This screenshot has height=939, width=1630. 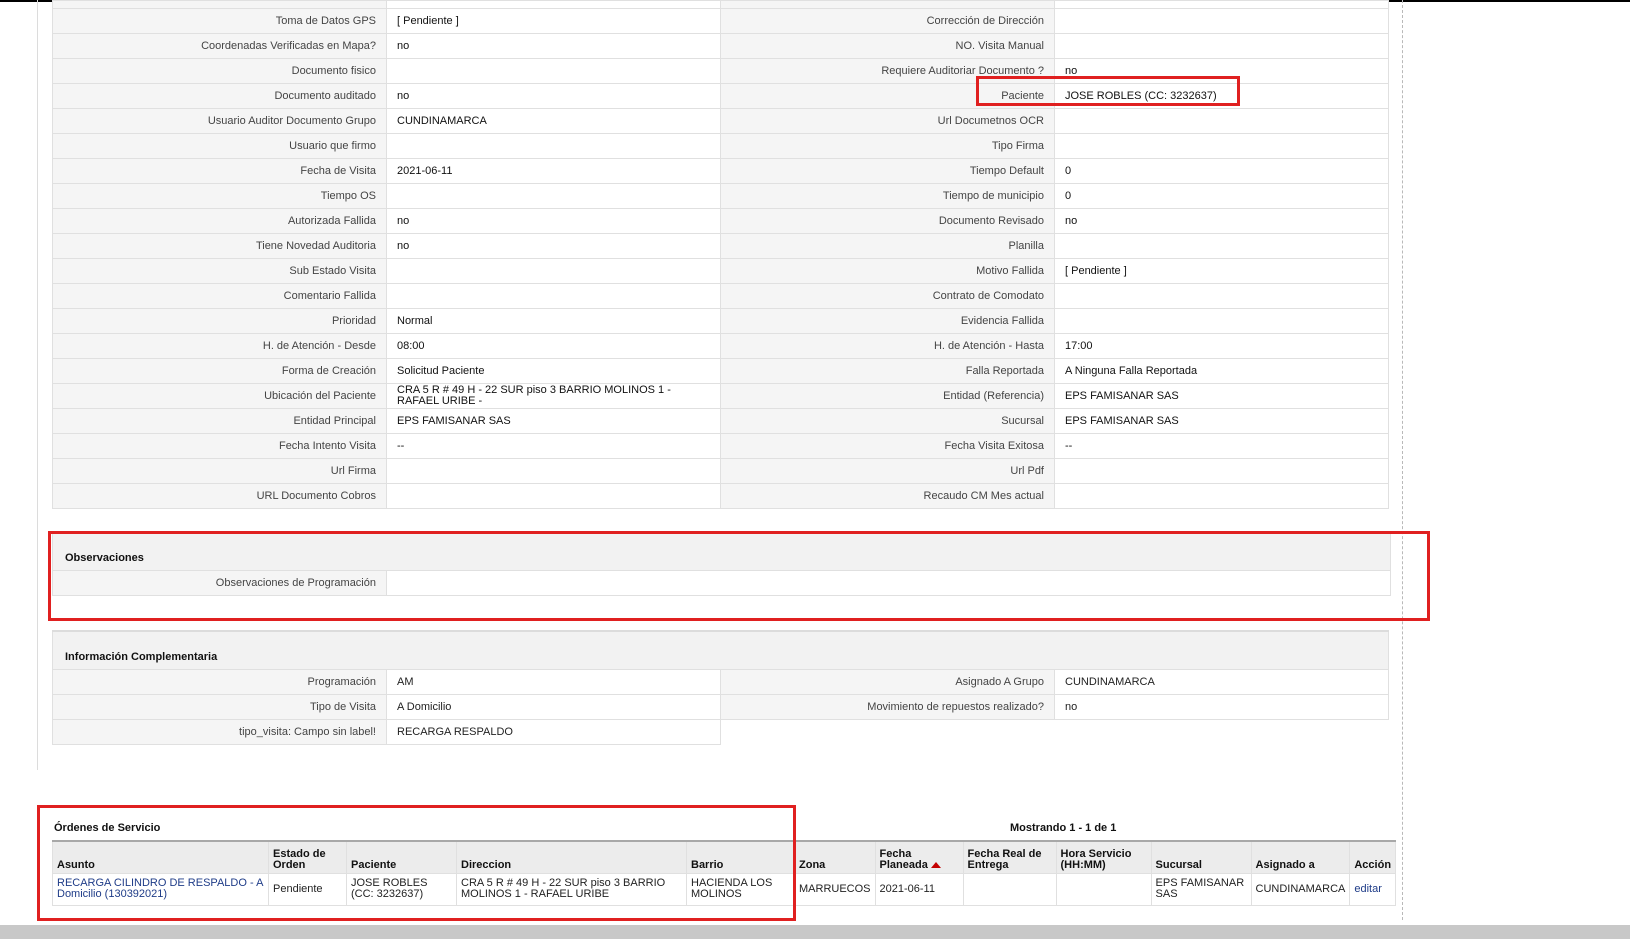 I want to click on field-label: Documento auditado, so click(x=219, y=96).